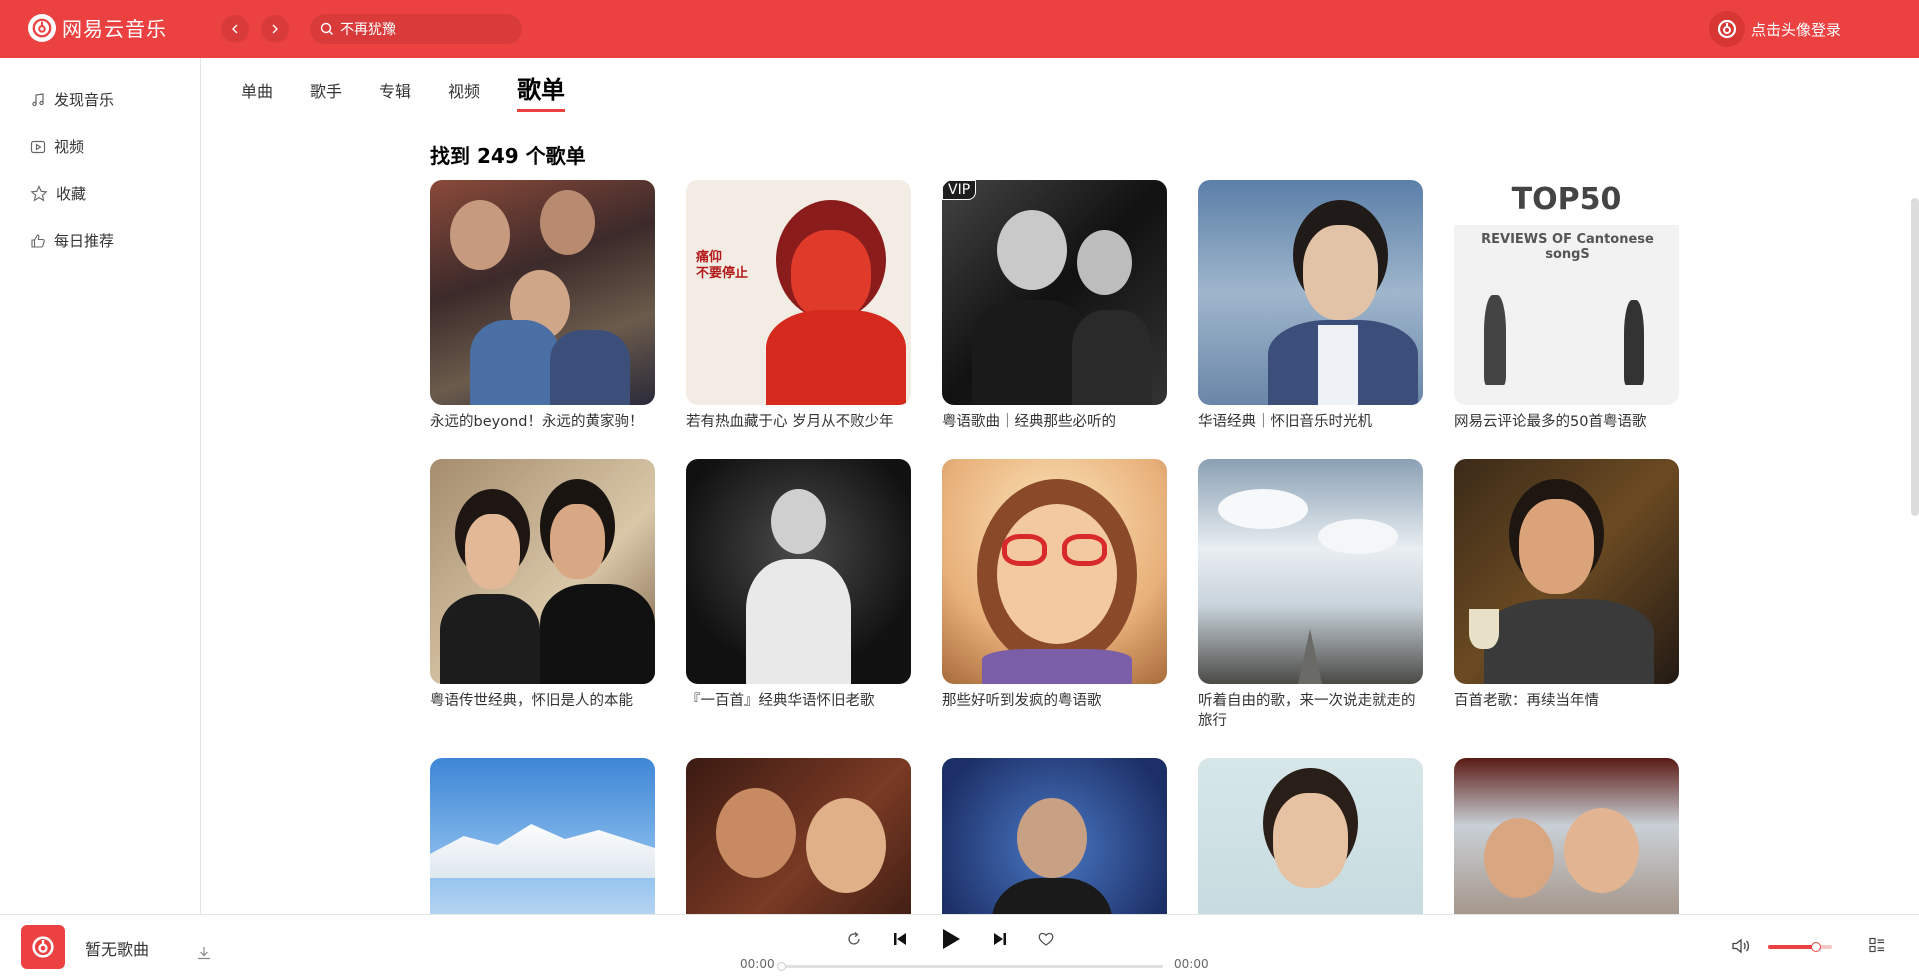  Describe the element at coordinates (1310, 711) in the screenshot. I see `playlist-title: 听着自由的歌，来一次说走就走的旅行` at that location.